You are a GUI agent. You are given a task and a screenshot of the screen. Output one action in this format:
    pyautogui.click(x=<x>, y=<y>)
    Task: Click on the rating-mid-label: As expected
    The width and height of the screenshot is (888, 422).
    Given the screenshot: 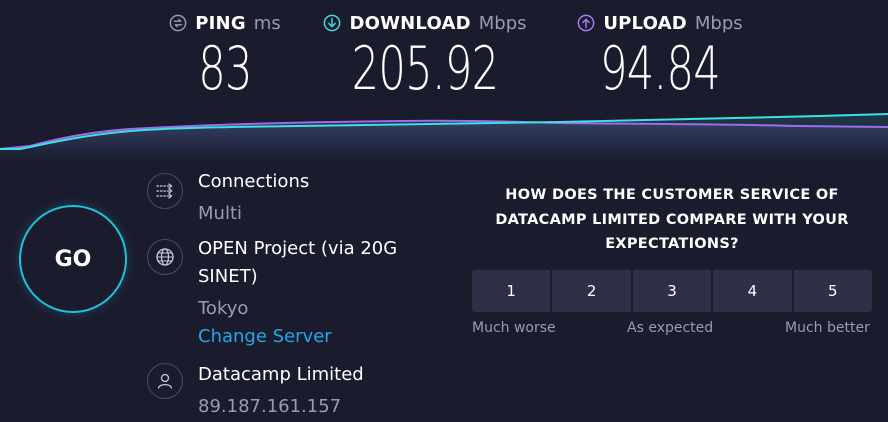 What is the action you would take?
    pyautogui.click(x=670, y=328)
    